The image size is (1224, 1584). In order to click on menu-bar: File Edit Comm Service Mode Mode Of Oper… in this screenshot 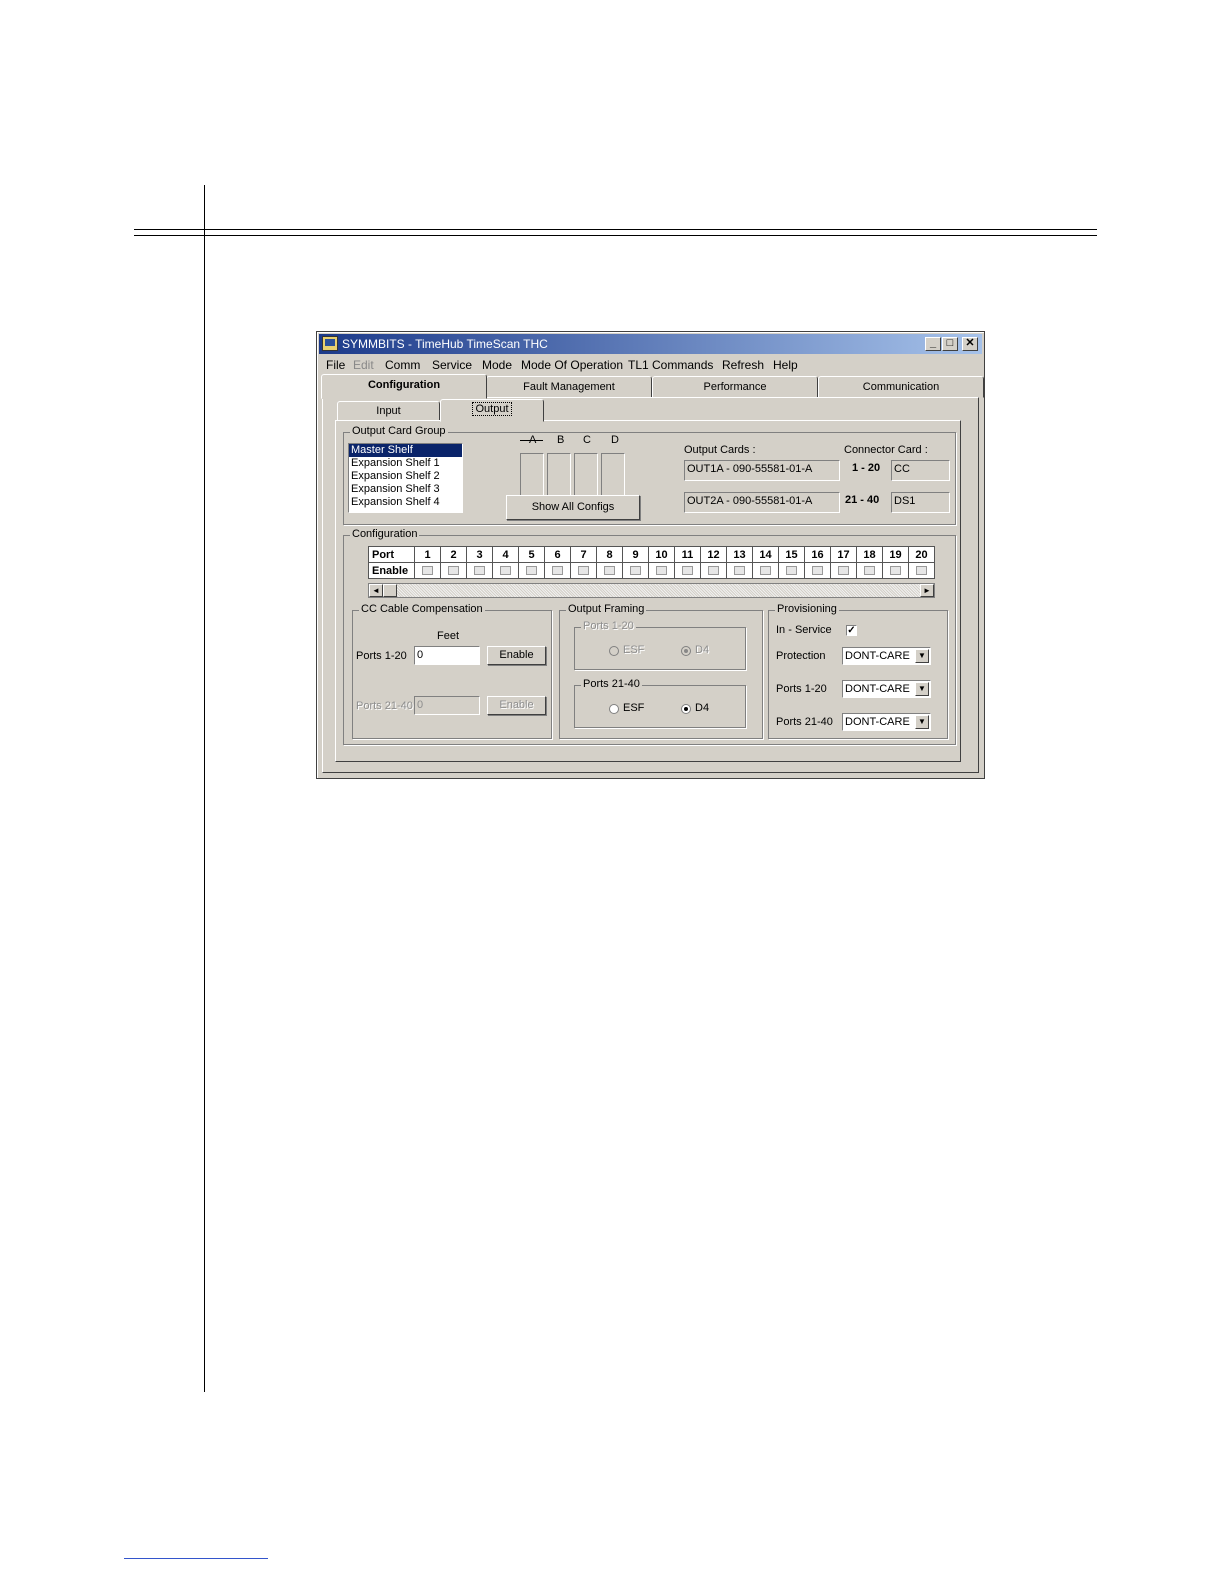, I will do `click(650, 365)`.